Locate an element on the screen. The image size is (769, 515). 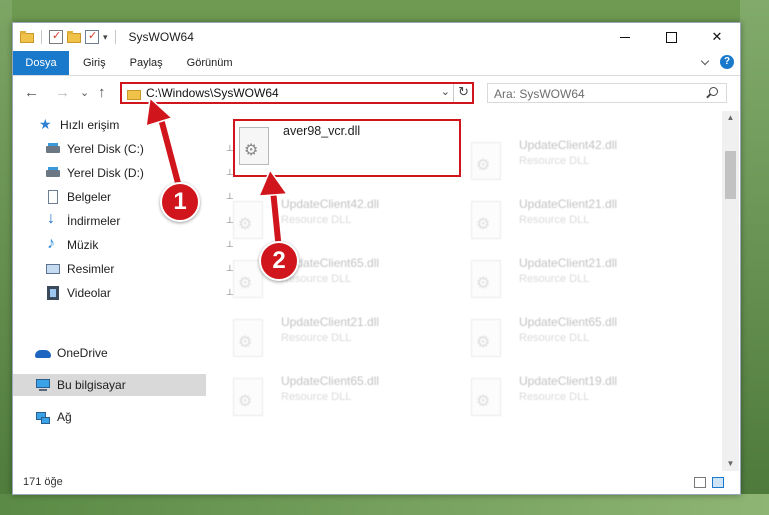
address-bar: C:\Windows\SysWOW64 ⌄ ↻ is located at coordinates (297, 93).